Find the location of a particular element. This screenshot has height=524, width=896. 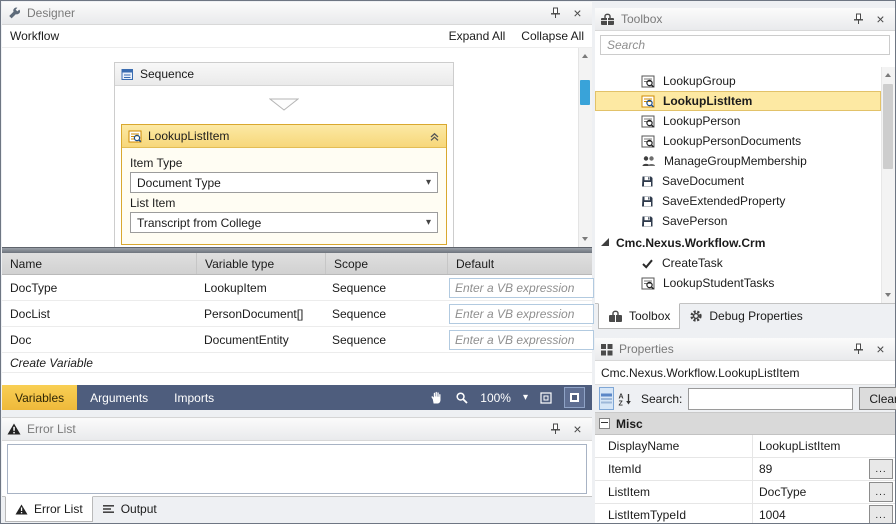

toolbox-item-lookuppersondocuments: LookupPersonDocuments is located at coordinates (738, 141).